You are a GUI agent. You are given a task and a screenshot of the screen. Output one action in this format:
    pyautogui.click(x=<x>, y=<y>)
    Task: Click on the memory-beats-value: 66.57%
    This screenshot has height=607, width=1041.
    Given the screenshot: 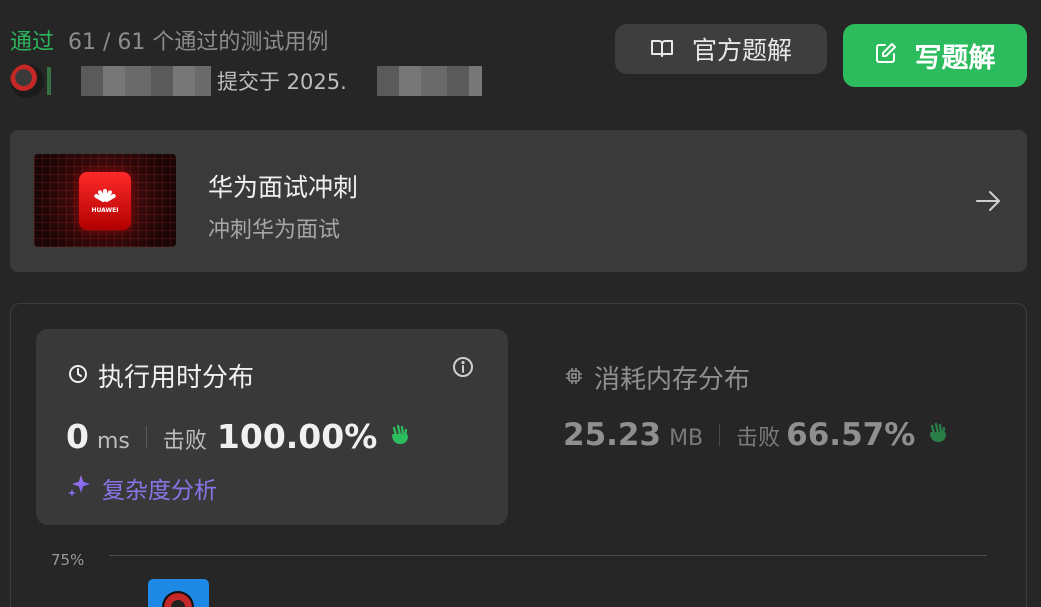 What is the action you would take?
    pyautogui.click(x=851, y=435)
    